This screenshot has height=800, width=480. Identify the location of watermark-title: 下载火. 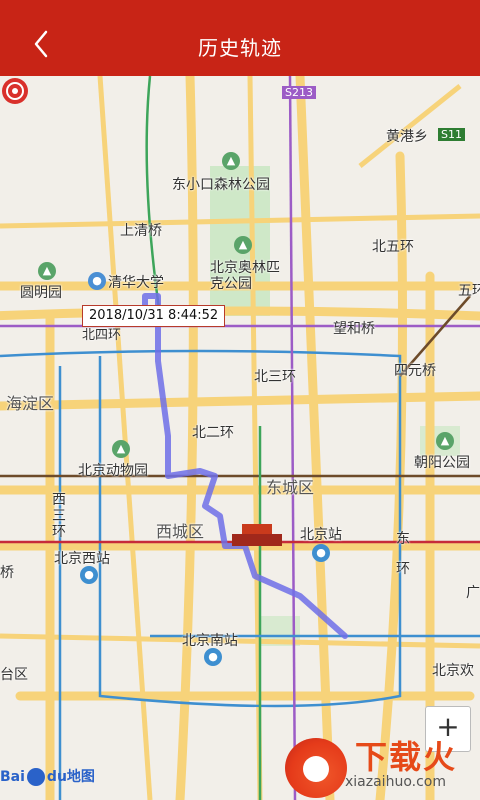
(406, 757).